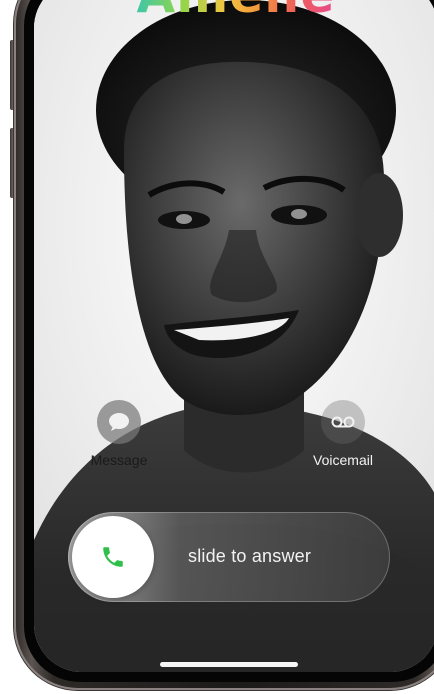 This screenshot has height=694, width=434. I want to click on slide-to-answer-slider: slide to answer, so click(229, 557).